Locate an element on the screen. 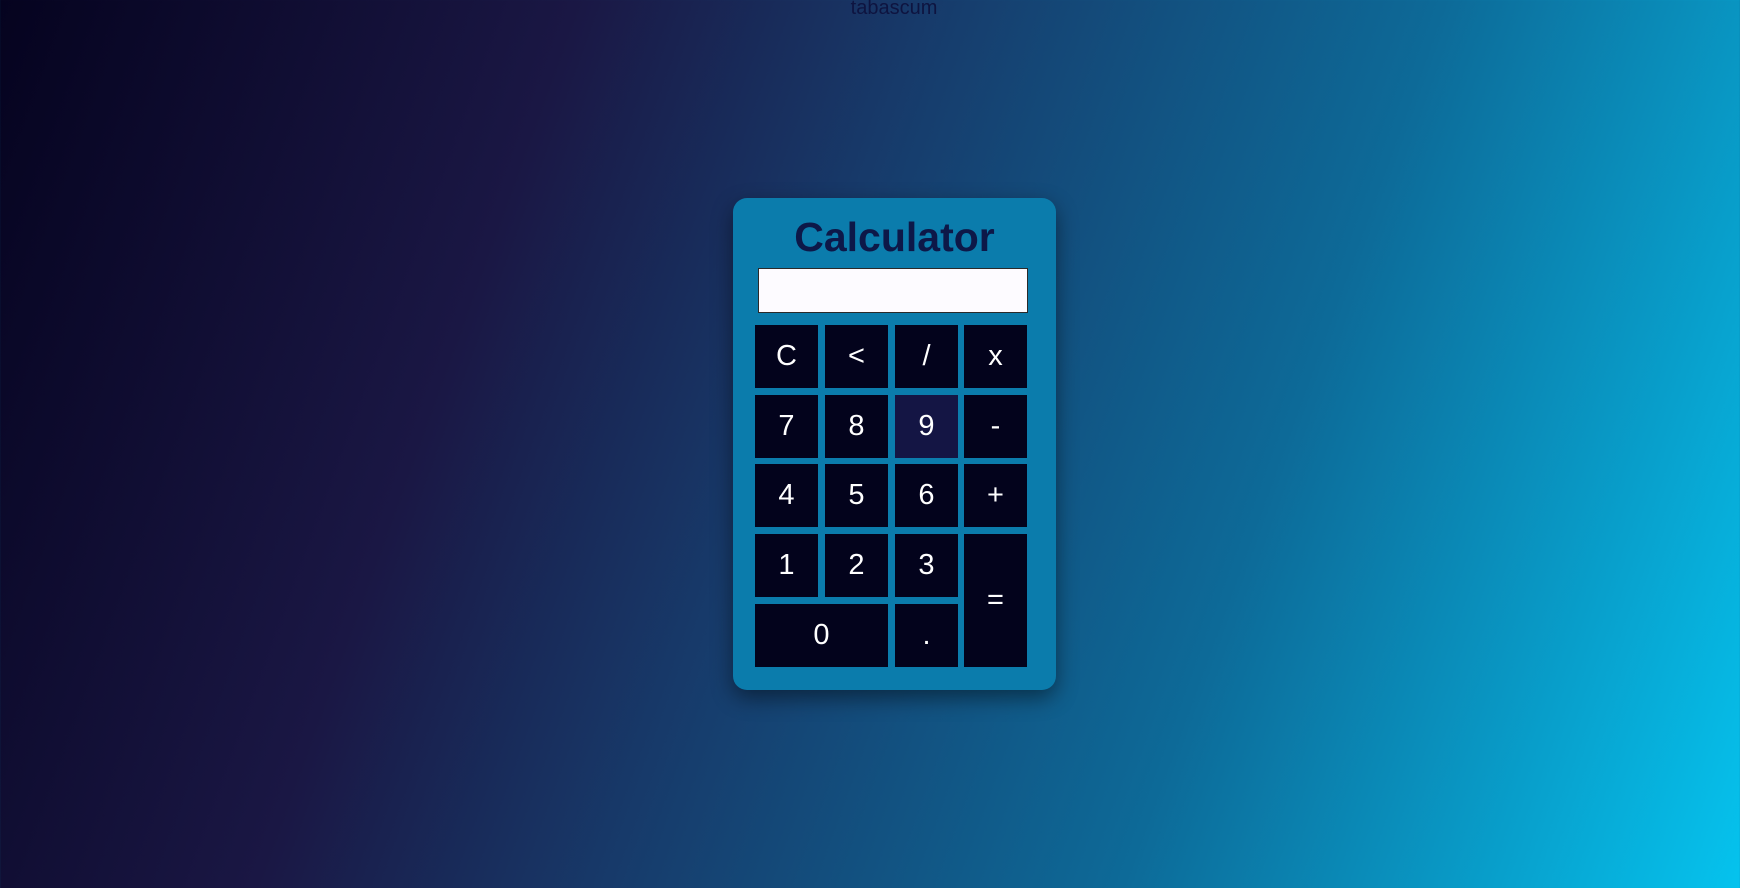 This screenshot has height=888, width=1740. calculator-display is located at coordinates (893, 290).